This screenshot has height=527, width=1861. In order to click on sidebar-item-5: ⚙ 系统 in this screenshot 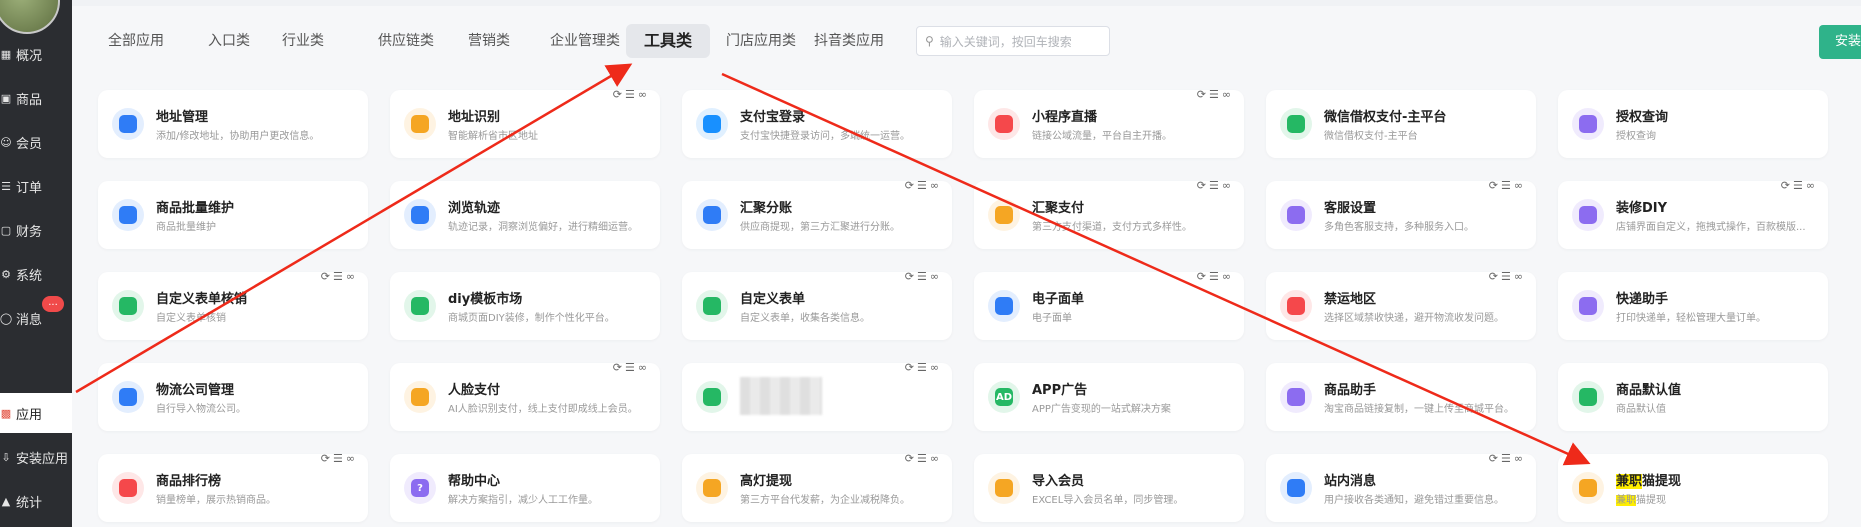, I will do `click(36, 274)`.